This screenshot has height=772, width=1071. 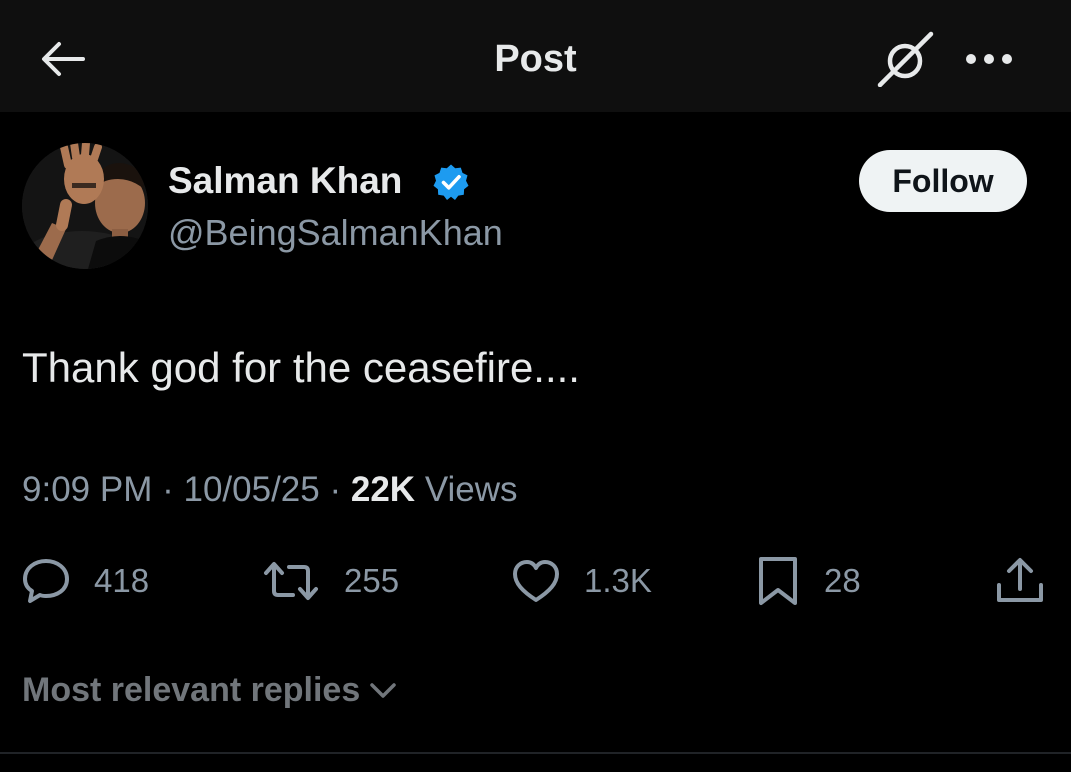 What do you see at coordinates (122, 580) in the screenshot?
I see `reply-count: 418` at bounding box center [122, 580].